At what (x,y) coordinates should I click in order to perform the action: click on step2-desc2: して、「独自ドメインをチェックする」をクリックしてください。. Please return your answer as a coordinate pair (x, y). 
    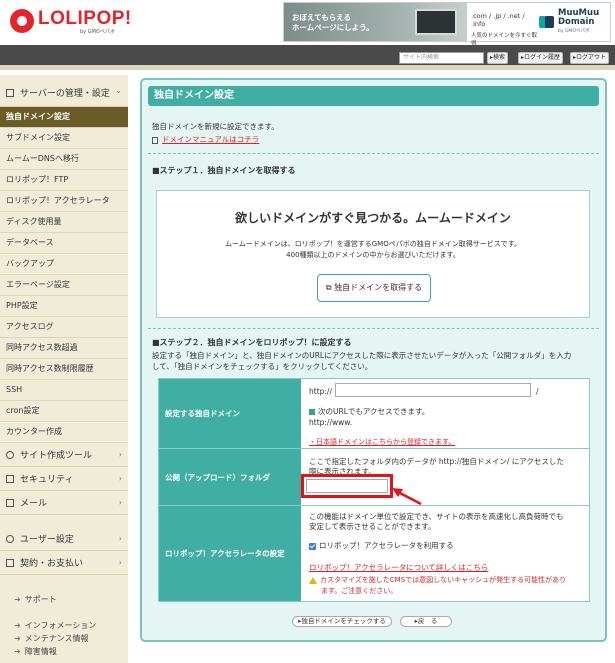
    Looking at the image, I should click on (262, 366).